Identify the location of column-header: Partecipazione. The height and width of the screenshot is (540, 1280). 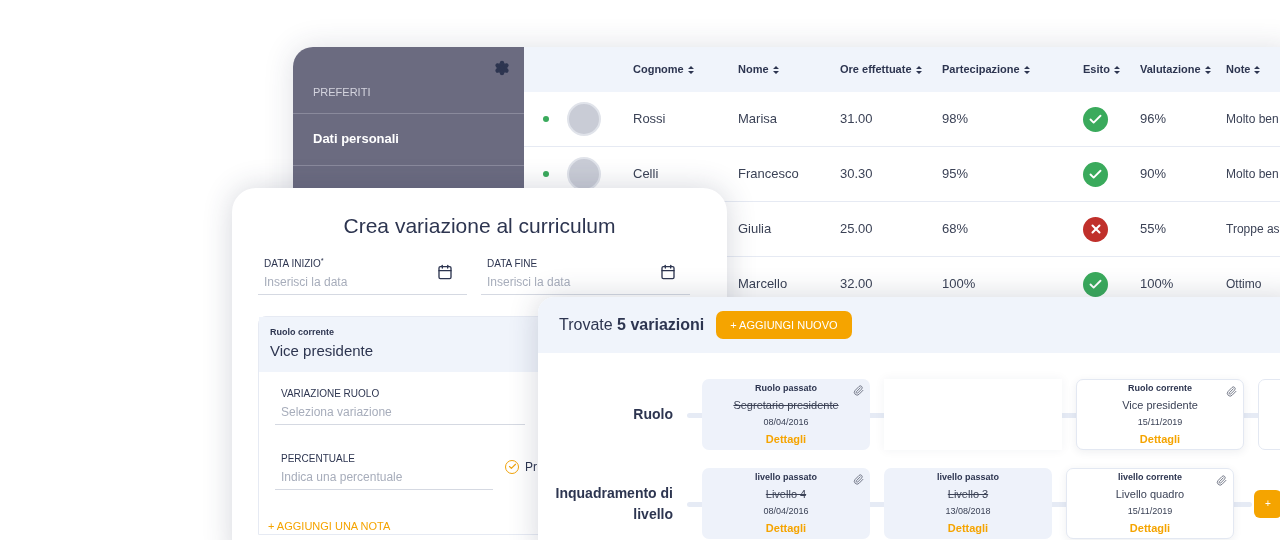
(981, 69).